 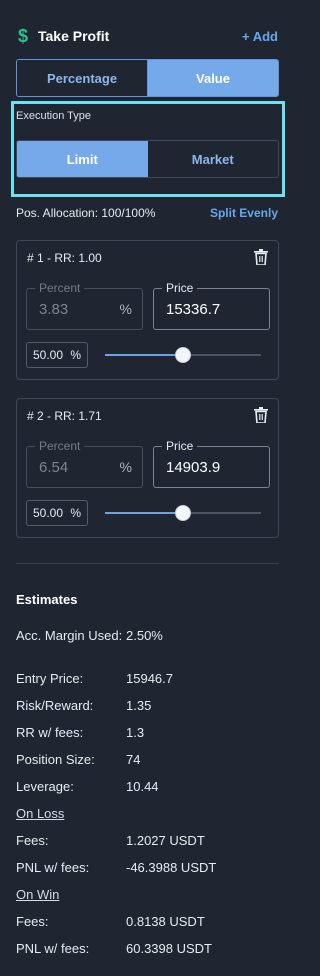 What do you see at coordinates (64, 416) in the screenshot?
I see `target-title: # 2 - RR: 1.71` at bounding box center [64, 416].